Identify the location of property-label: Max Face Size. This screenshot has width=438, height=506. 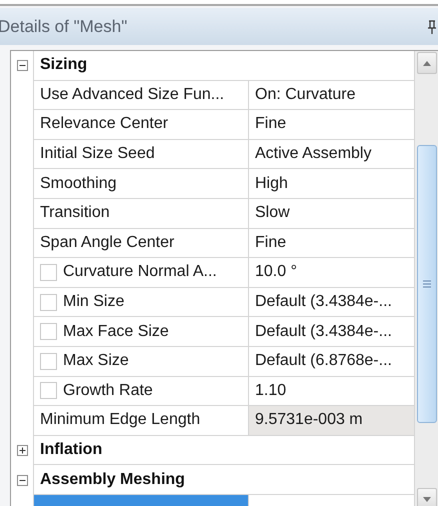
(116, 331).